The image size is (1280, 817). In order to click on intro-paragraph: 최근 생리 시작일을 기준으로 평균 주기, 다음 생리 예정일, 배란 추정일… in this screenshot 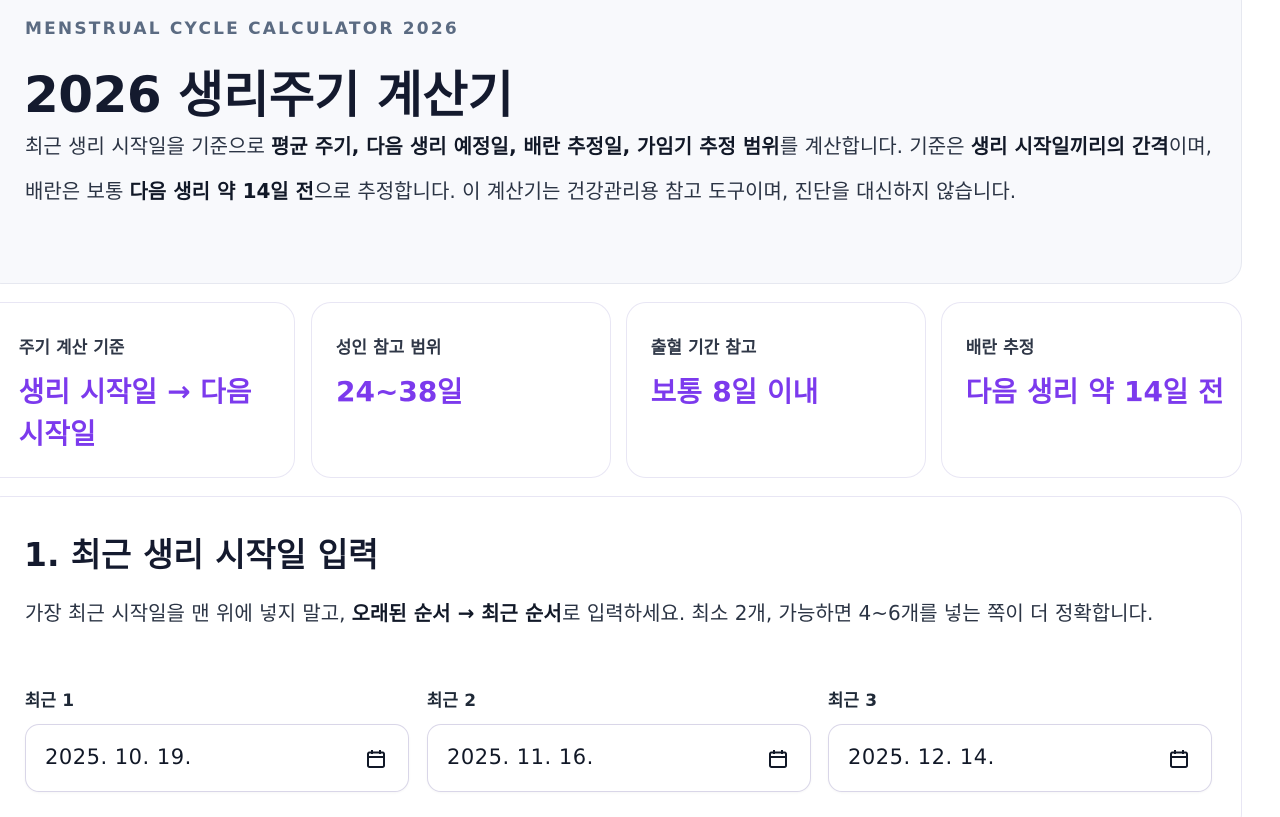, I will do `click(625, 169)`.